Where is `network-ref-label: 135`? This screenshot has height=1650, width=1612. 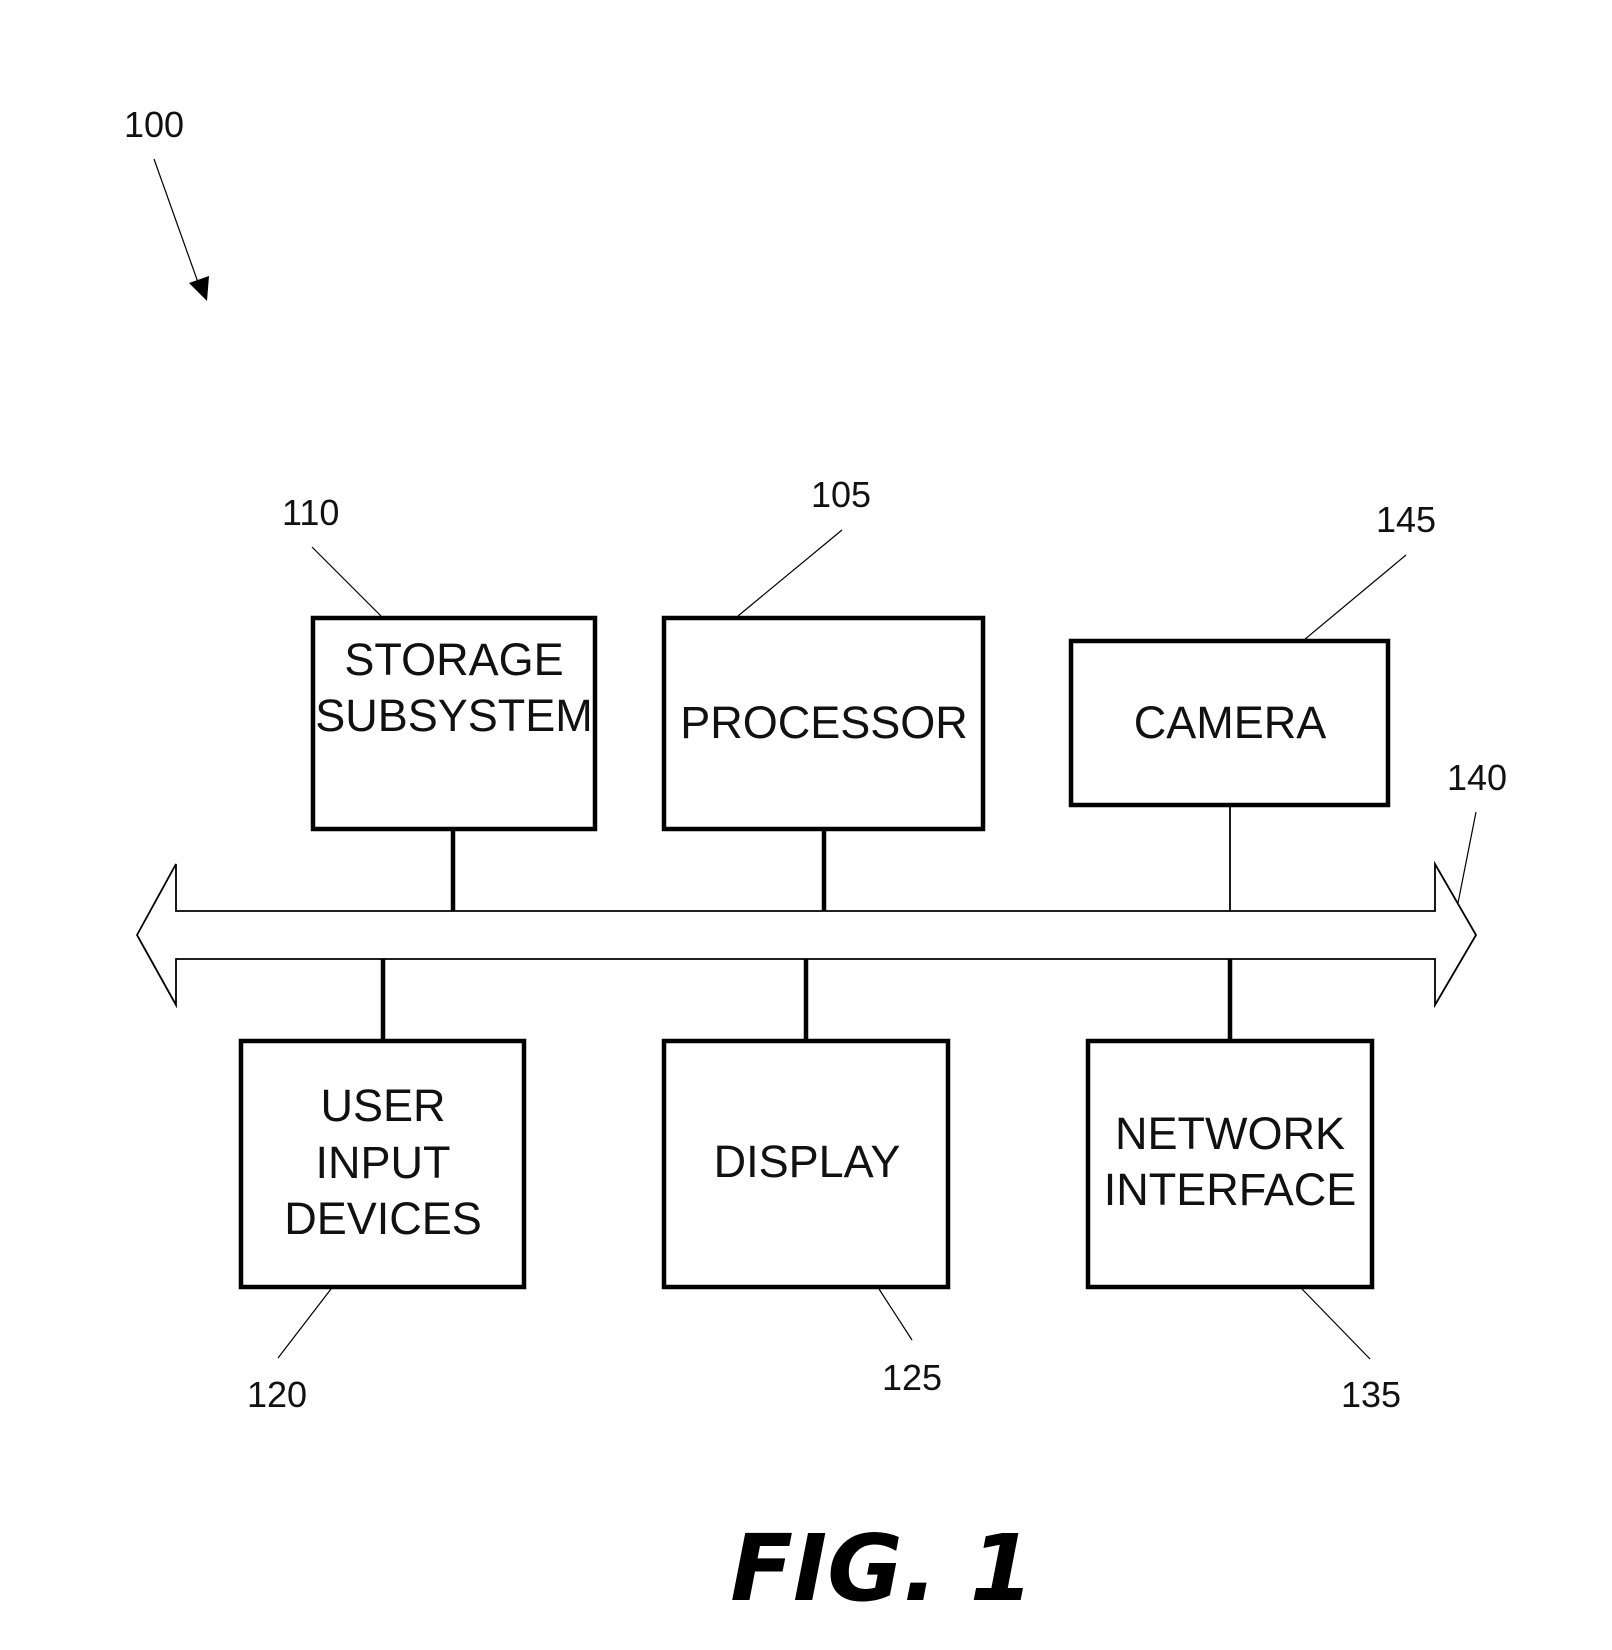
network-ref-label: 135 is located at coordinates (1371, 1394).